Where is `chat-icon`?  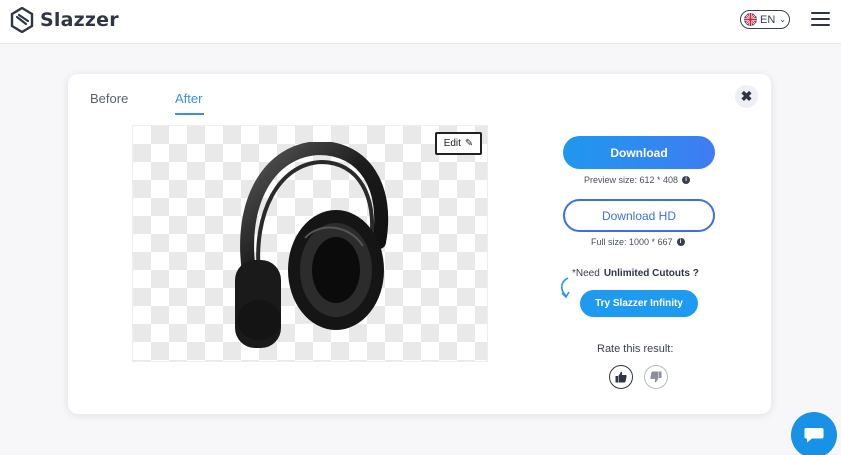 chat-icon is located at coordinates (814, 435).